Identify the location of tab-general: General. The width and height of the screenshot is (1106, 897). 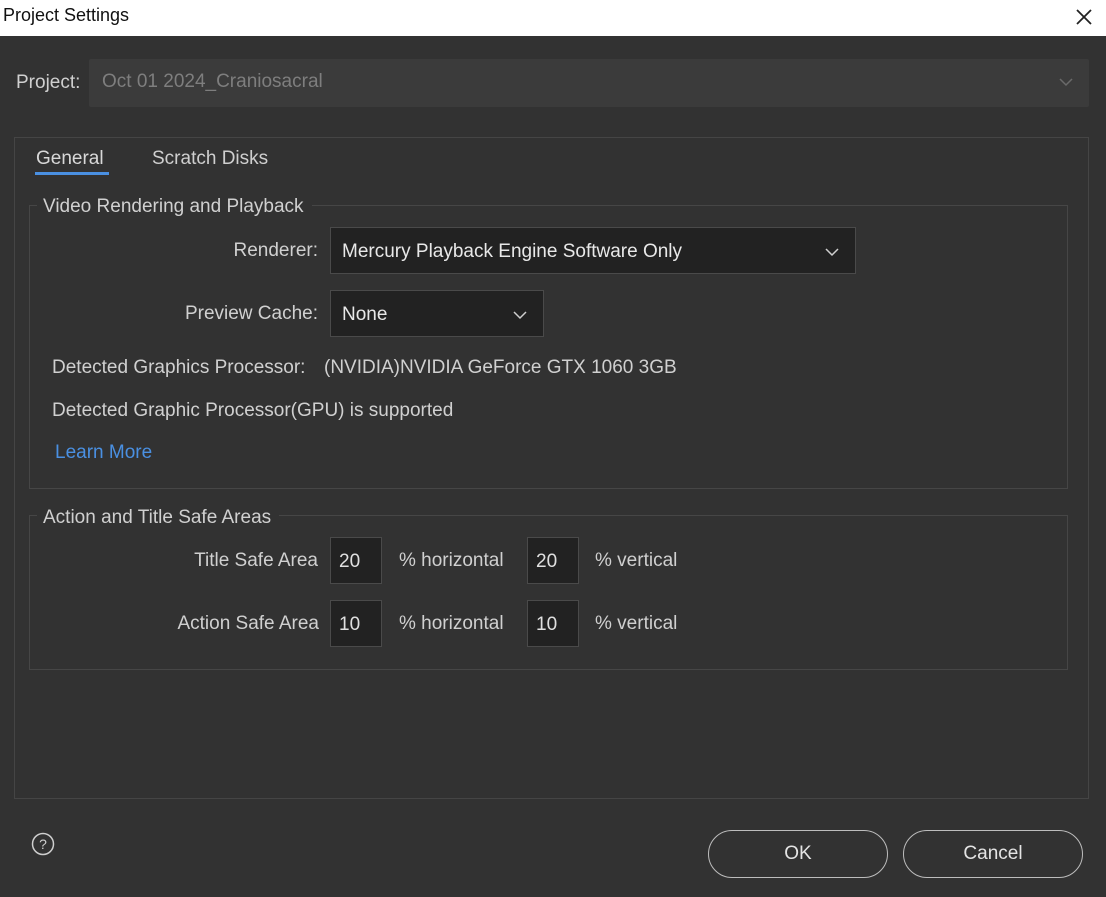
(70, 159).